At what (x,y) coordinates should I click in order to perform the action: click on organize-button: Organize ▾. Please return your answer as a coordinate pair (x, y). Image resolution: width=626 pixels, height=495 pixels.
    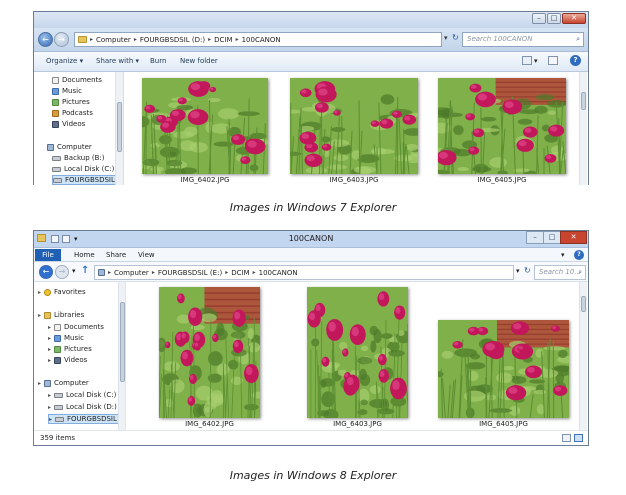
    Looking at the image, I should click on (64, 61).